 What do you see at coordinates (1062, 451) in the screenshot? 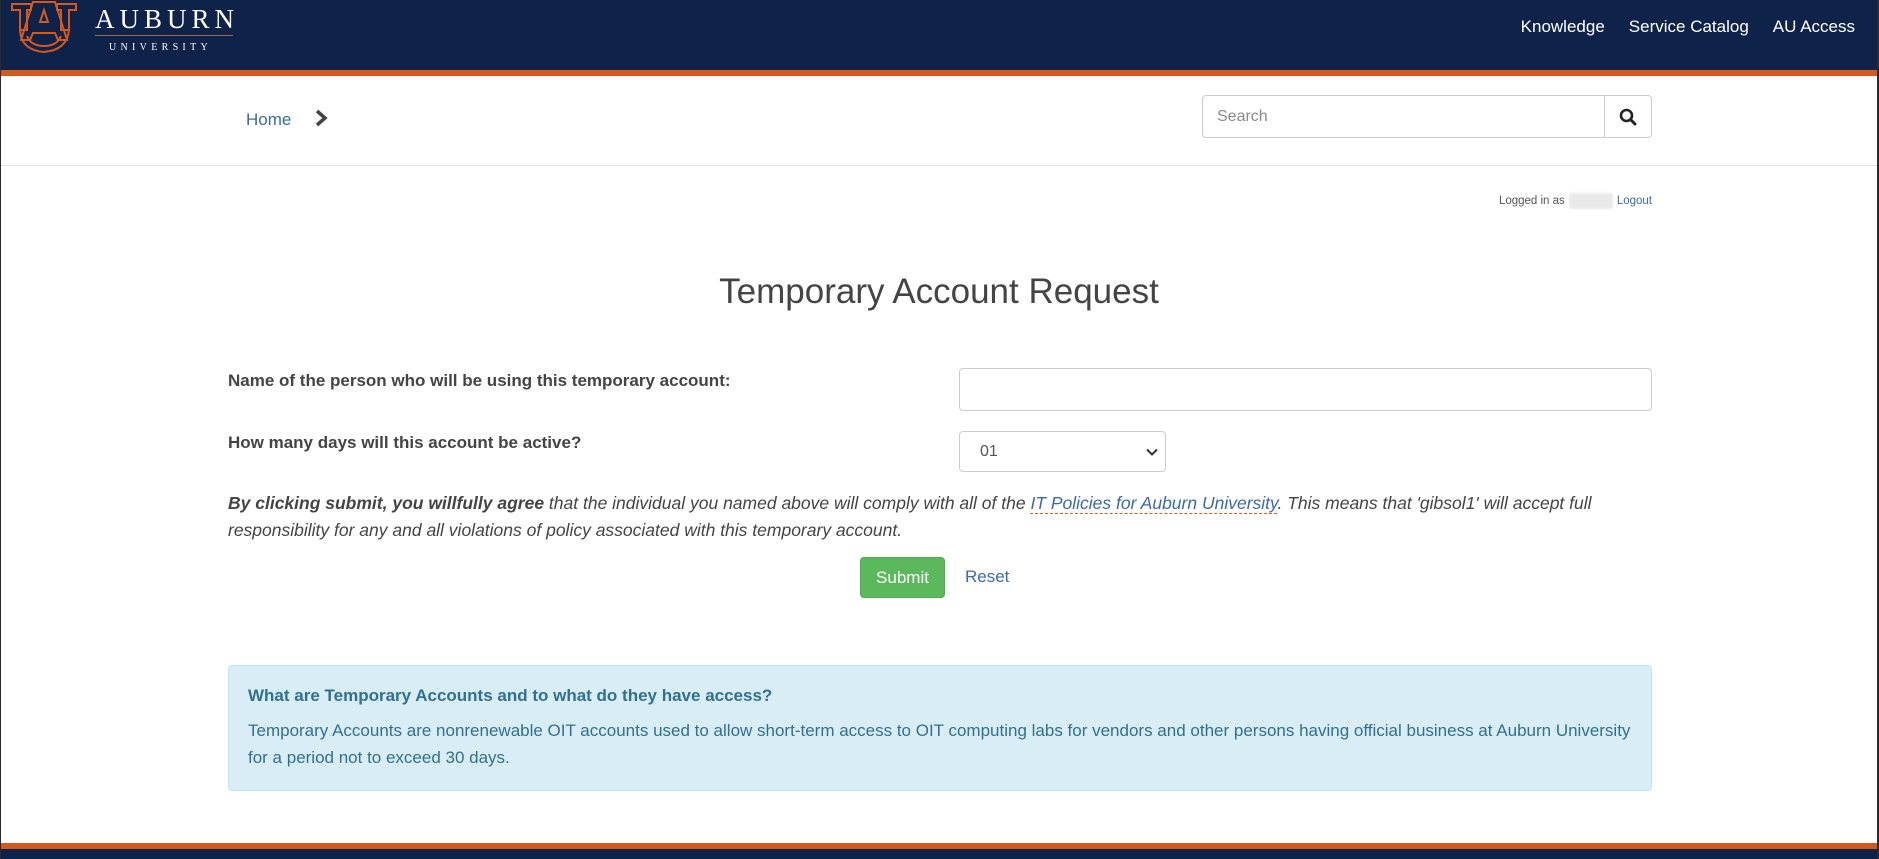
I see `days-select: 01` at bounding box center [1062, 451].